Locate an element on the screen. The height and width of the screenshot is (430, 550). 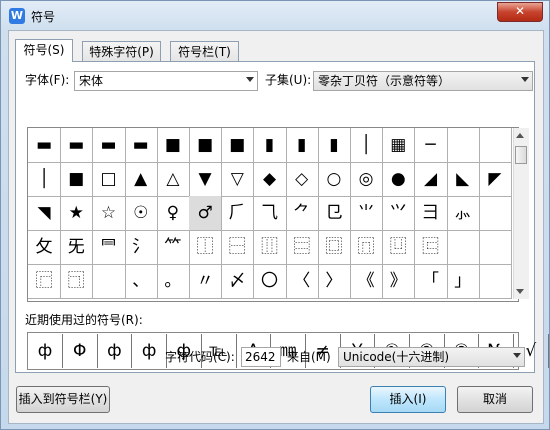
symbol-cell: ⿹ is located at coordinates (77, 281).